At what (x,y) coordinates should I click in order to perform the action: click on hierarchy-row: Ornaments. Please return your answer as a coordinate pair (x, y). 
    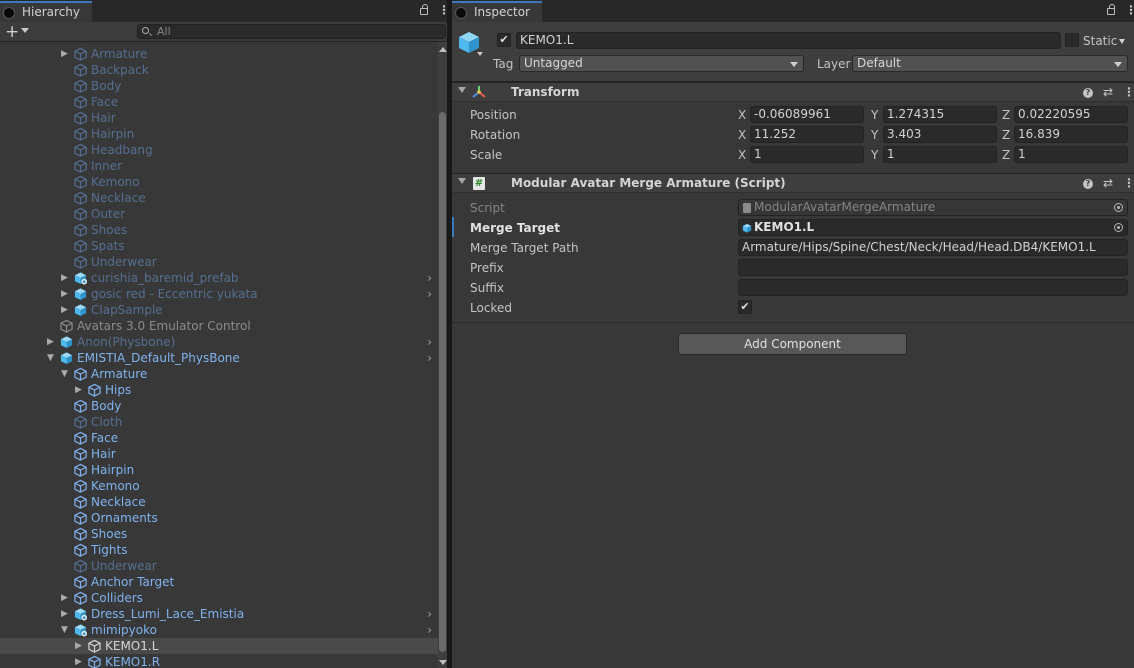
    Looking at the image, I should click on (219, 518).